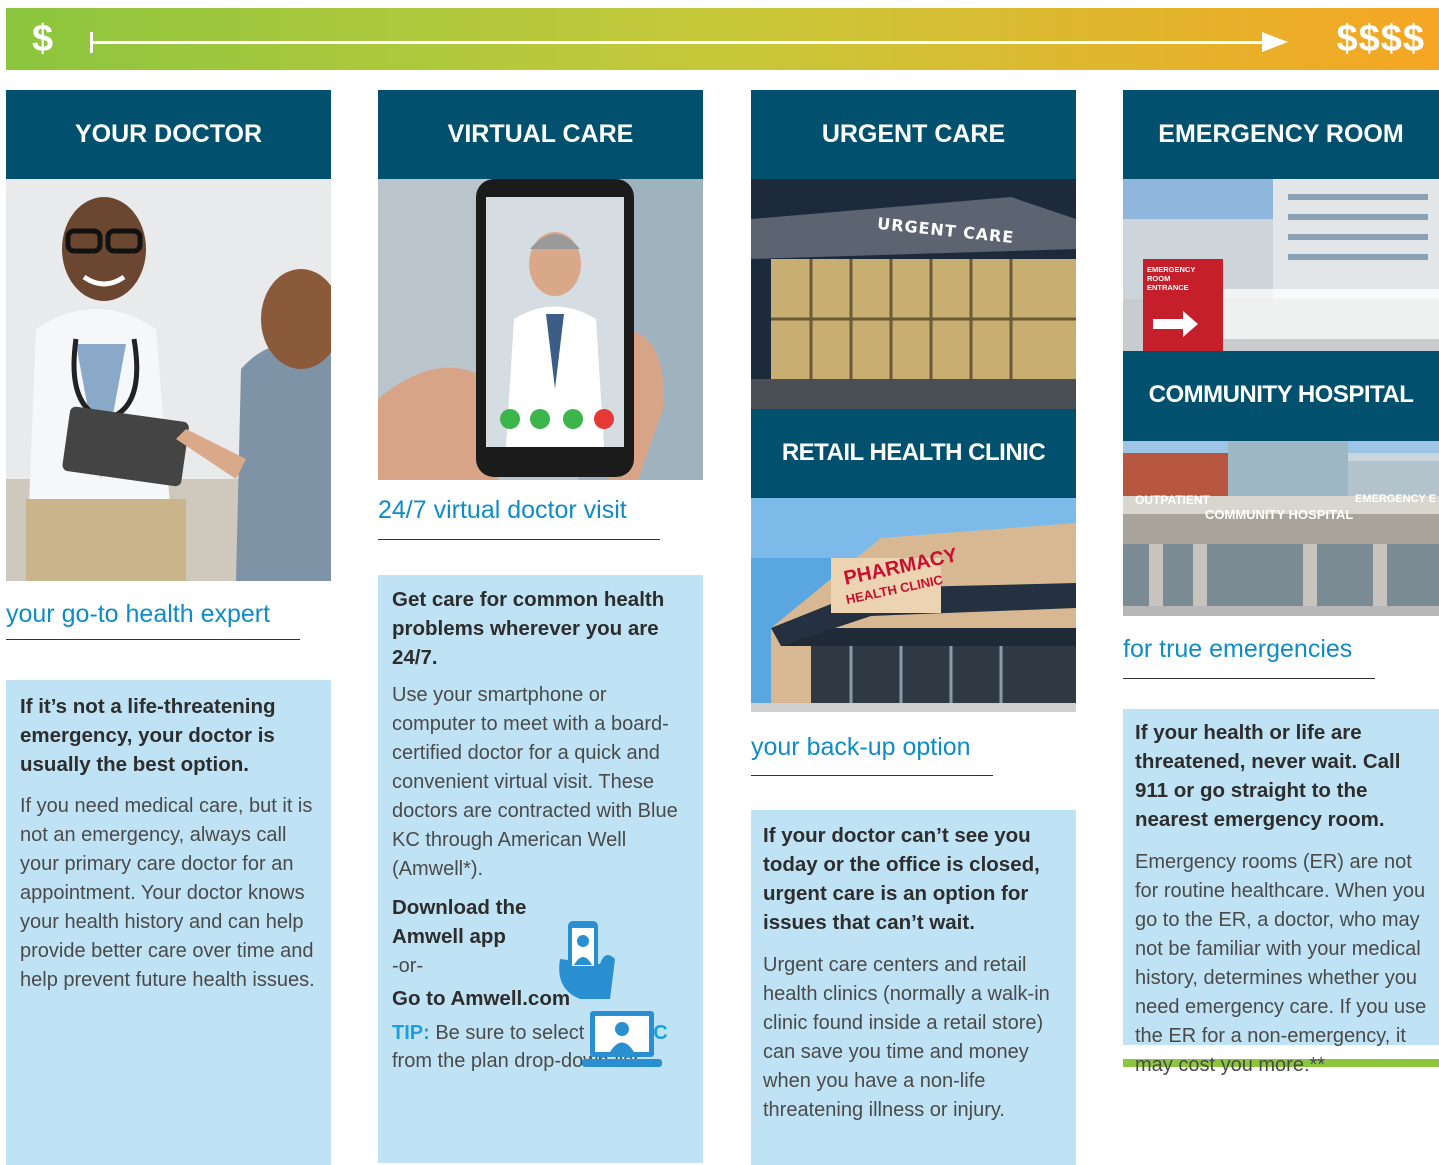  Describe the element at coordinates (913, 453) in the screenshot. I see `column-subheader: RETAIL HEALTH CLINIC` at that location.